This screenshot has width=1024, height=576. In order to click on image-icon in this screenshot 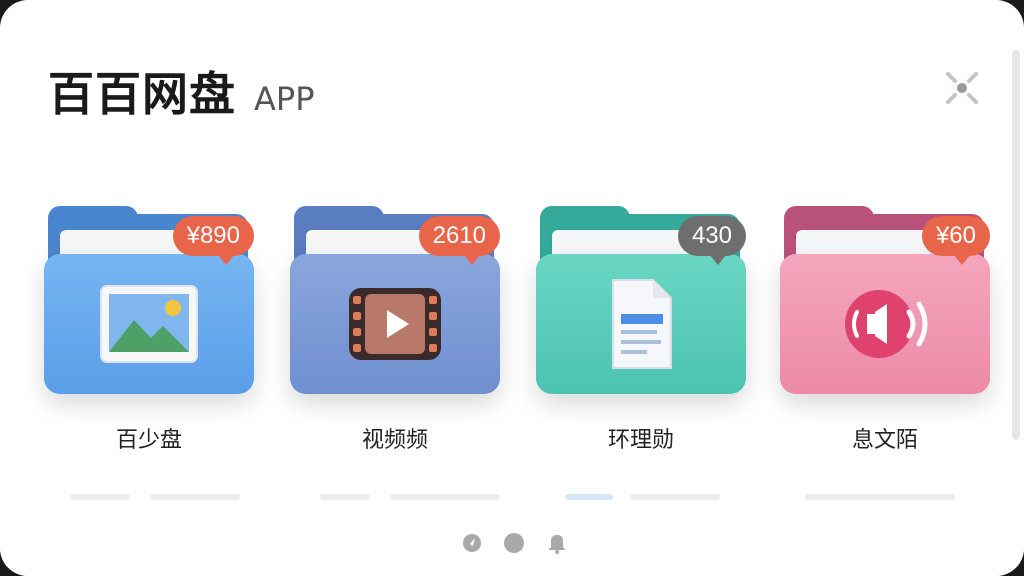, I will do `click(149, 324)`.